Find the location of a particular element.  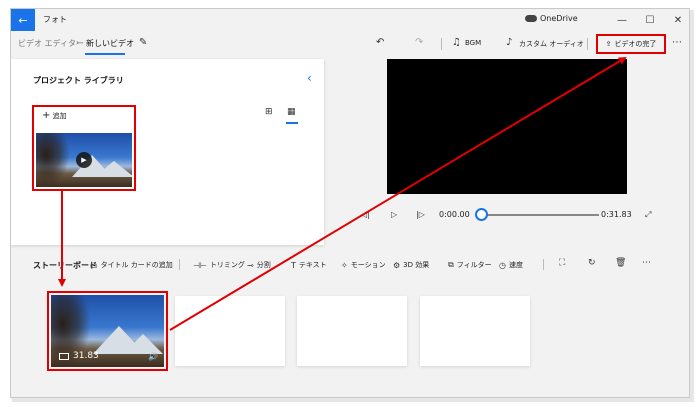

breadcrumb-underline is located at coordinates (105, 54).